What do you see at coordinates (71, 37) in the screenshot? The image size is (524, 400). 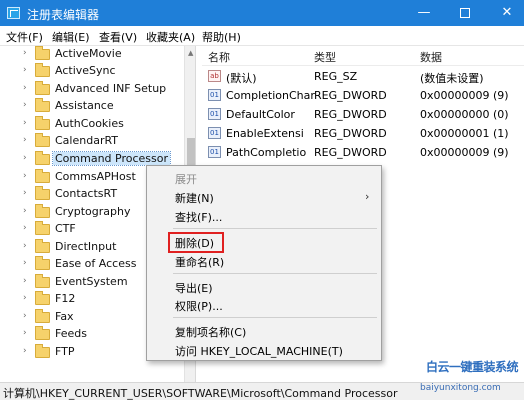 I see `menu-edit: 编辑(E)` at bounding box center [71, 37].